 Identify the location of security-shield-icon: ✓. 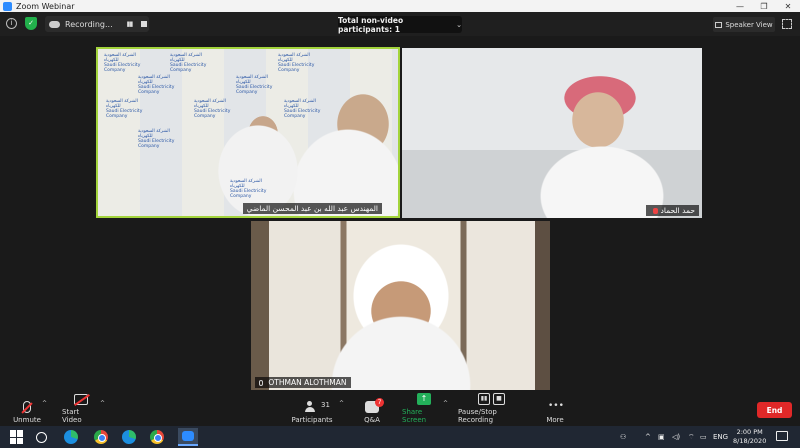
(31, 23).